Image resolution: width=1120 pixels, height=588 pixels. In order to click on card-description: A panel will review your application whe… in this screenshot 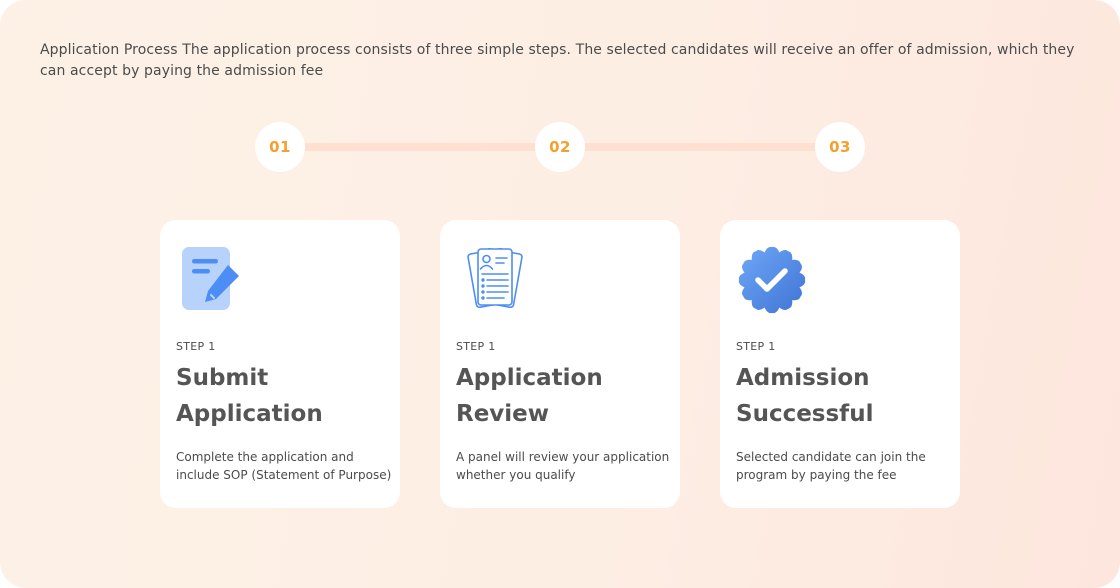, I will do `click(563, 466)`.